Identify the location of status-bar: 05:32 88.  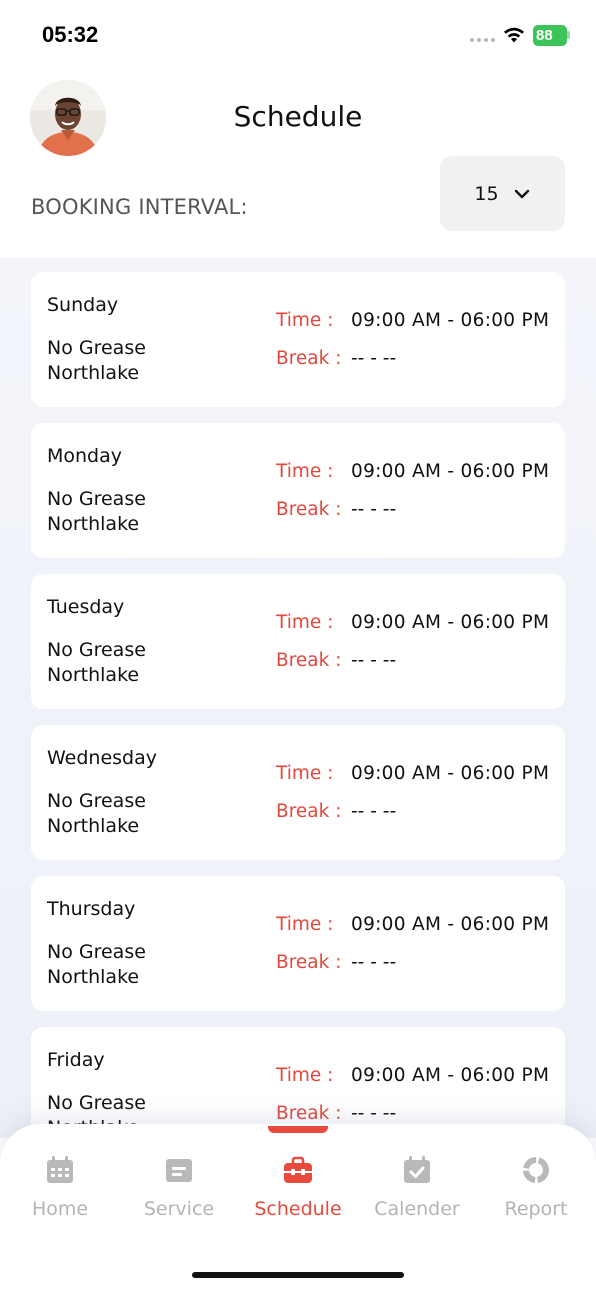
(298, 35).